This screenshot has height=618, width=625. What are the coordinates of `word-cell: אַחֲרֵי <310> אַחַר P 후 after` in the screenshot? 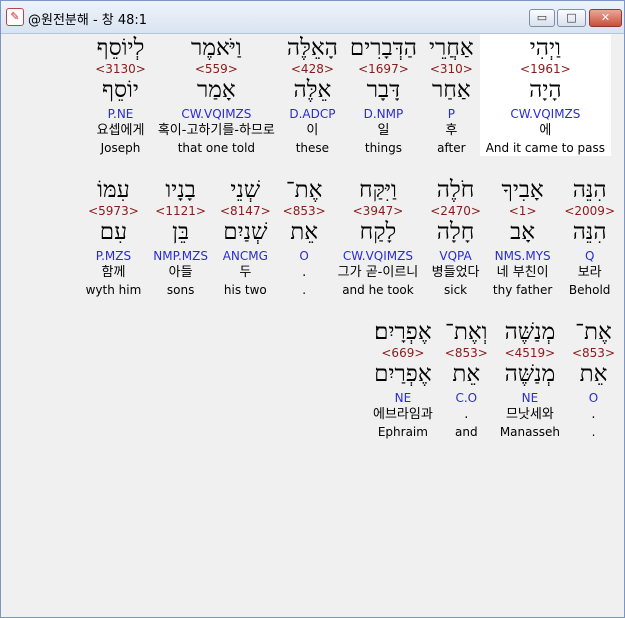 It's located at (451, 95).